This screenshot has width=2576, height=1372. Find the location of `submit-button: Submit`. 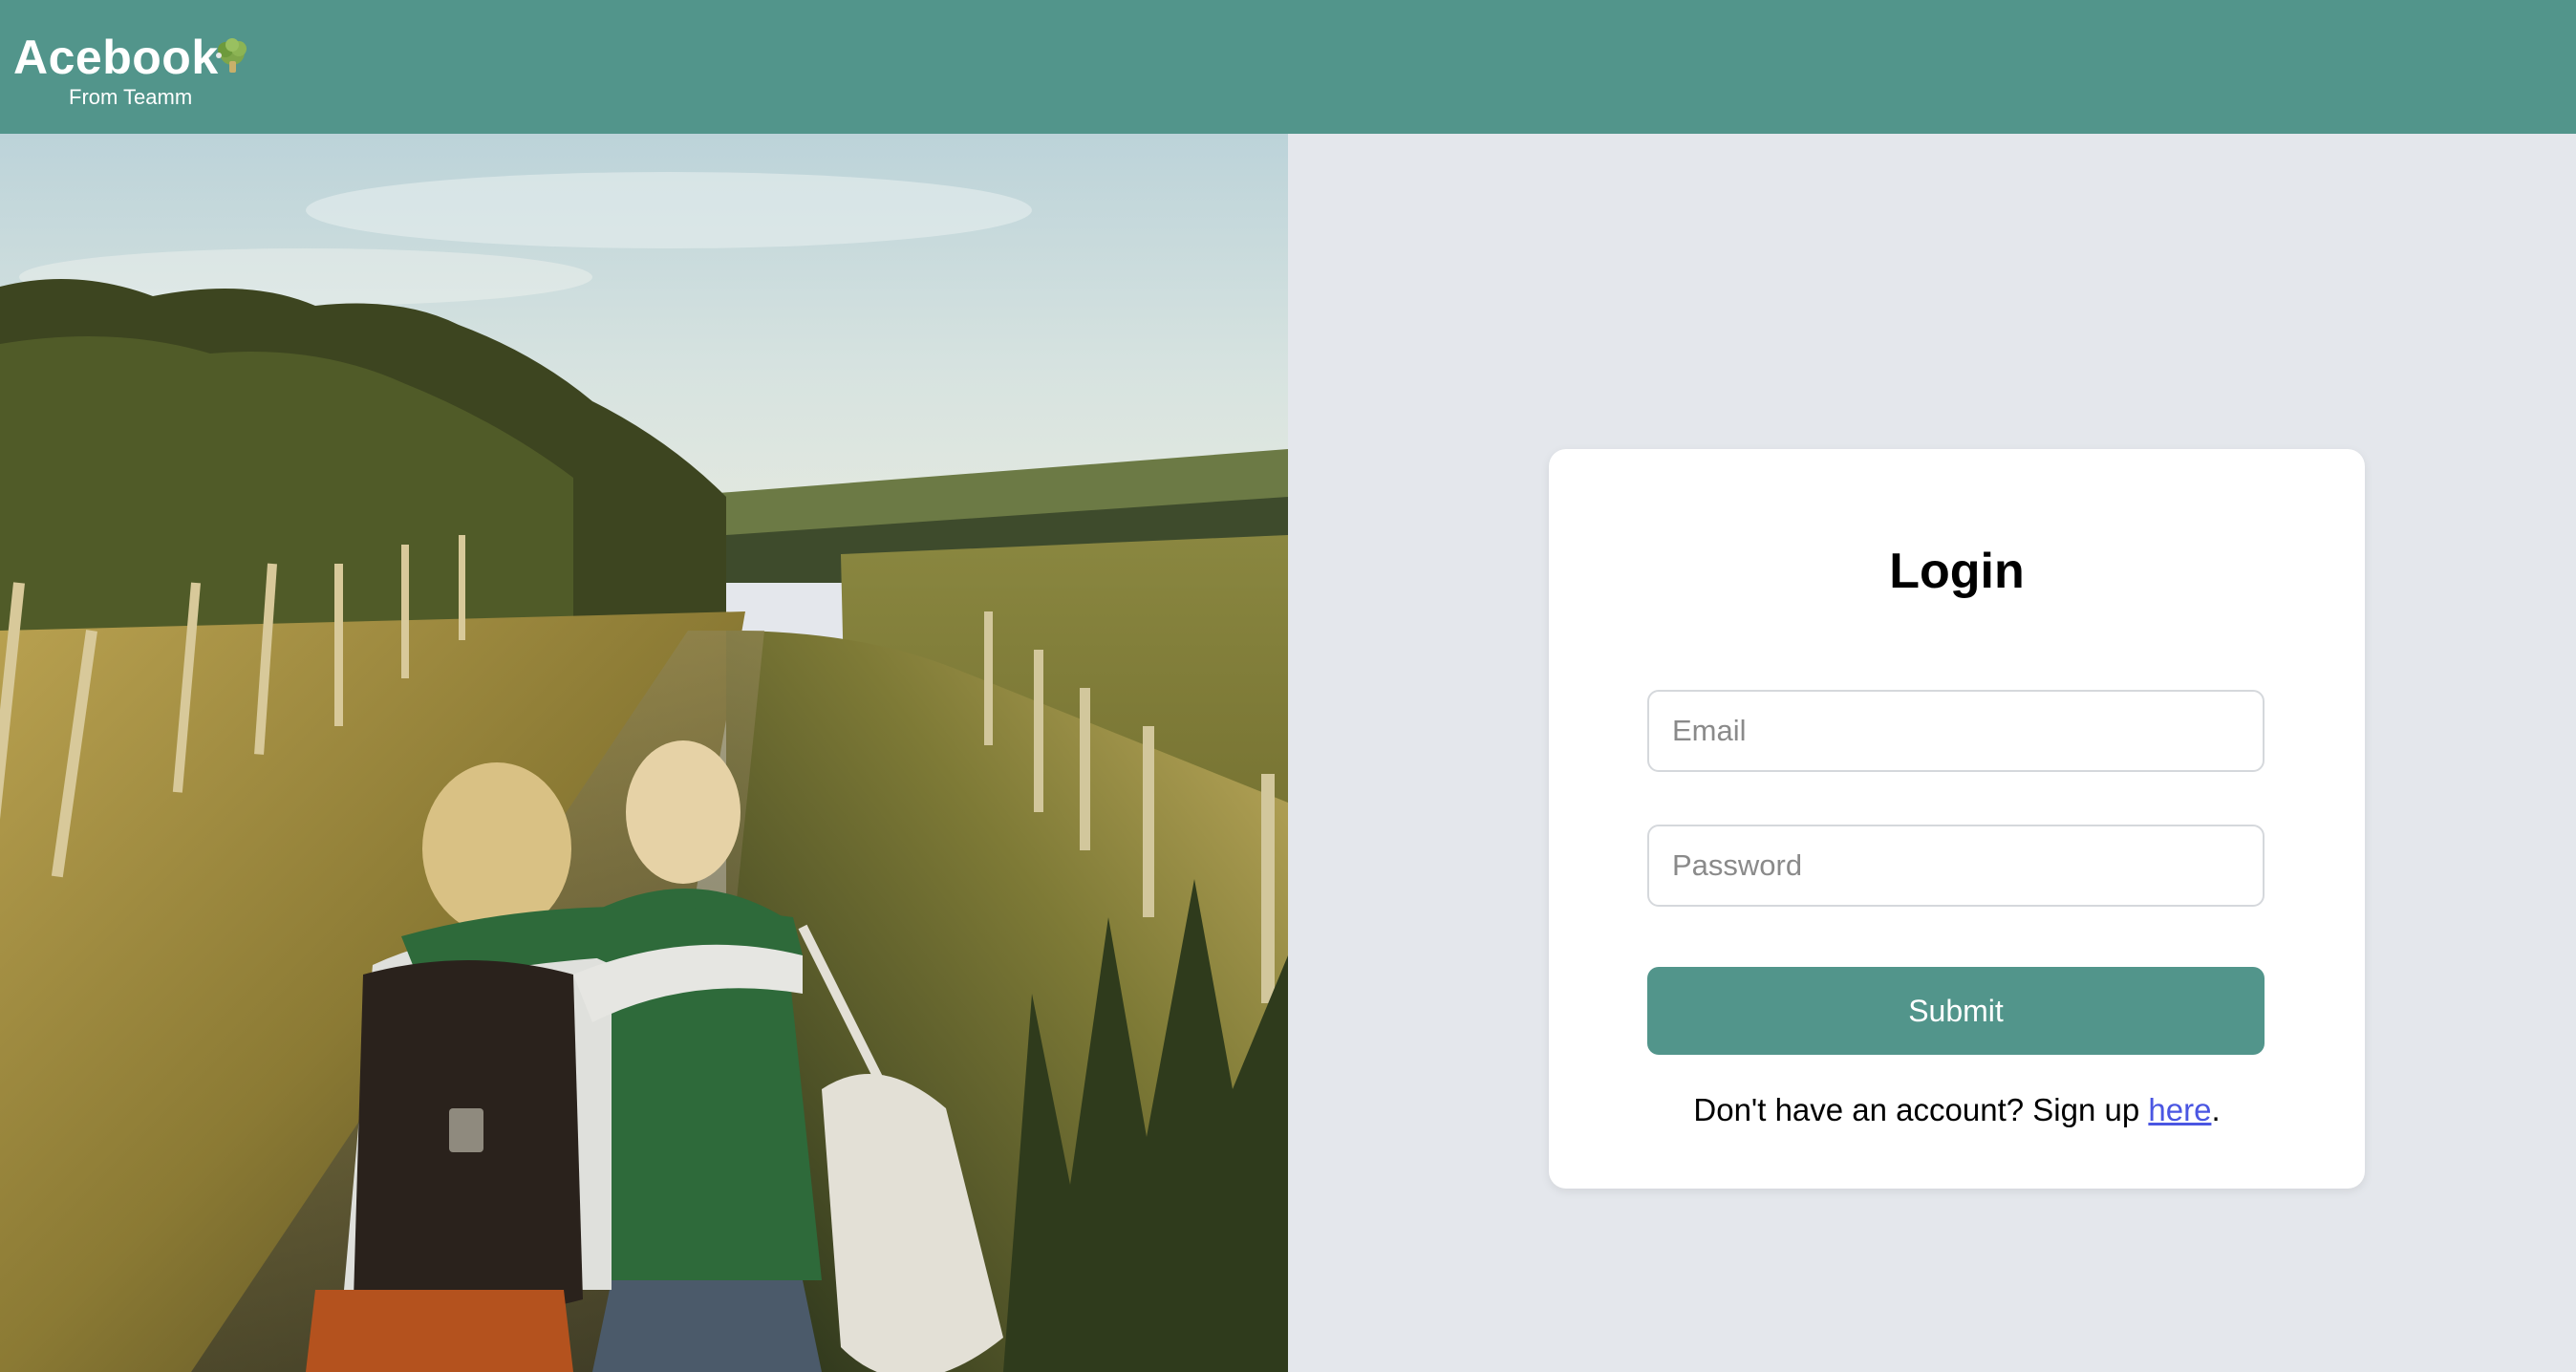

submit-button: Submit is located at coordinates (1956, 1011).